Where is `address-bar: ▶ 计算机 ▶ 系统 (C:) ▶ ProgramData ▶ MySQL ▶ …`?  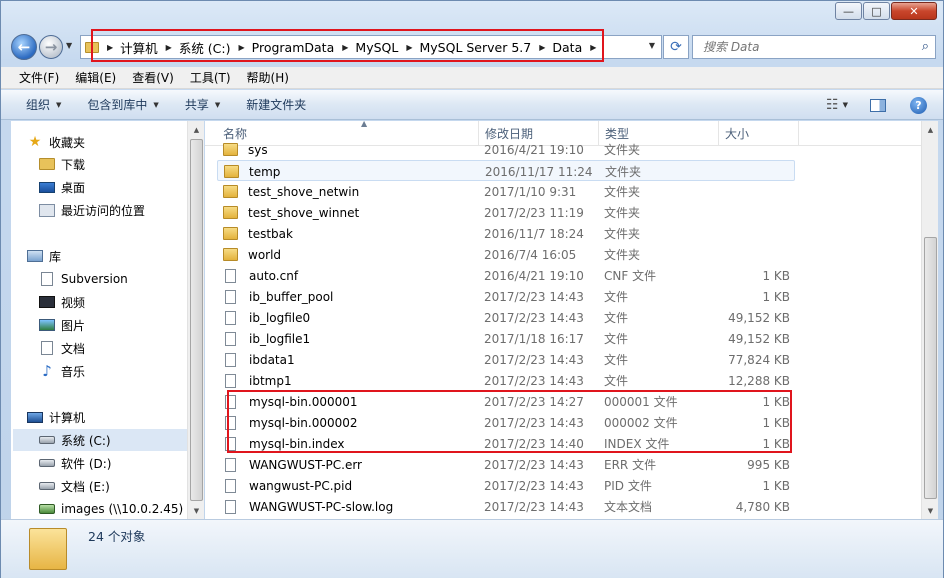
address-bar: ▶ 计算机 ▶ 系统 (C:) ▶ ProgramData ▶ MySQL ▶ … is located at coordinates (371, 47).